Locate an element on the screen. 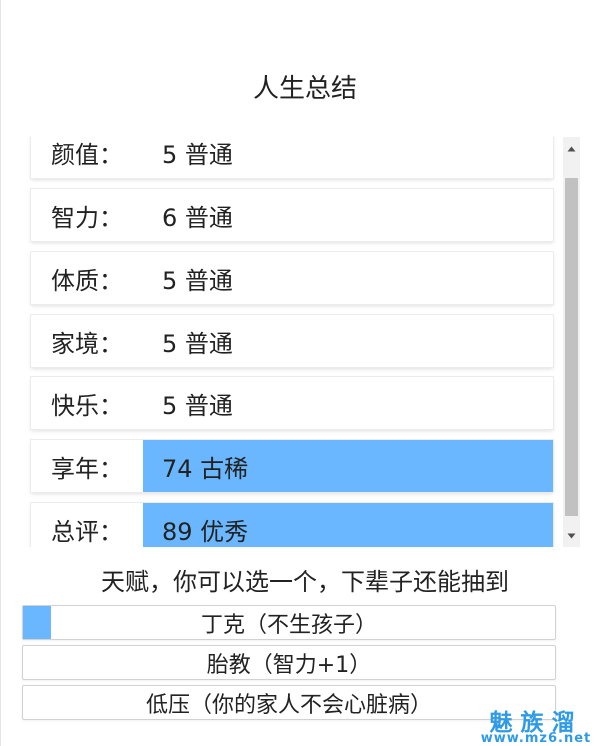 The width and height of the screenshot is (610, 746). stat-value-highlighted: 89 优秀 is located at coordinates (348, 525).